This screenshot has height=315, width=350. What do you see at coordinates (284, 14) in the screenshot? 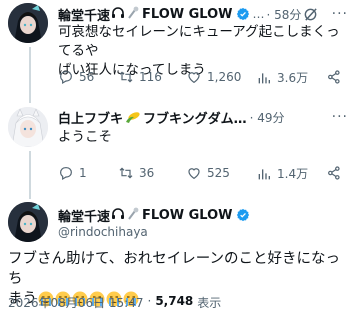
I see `timestamp: · 58分` at bounding box center [284, 14].